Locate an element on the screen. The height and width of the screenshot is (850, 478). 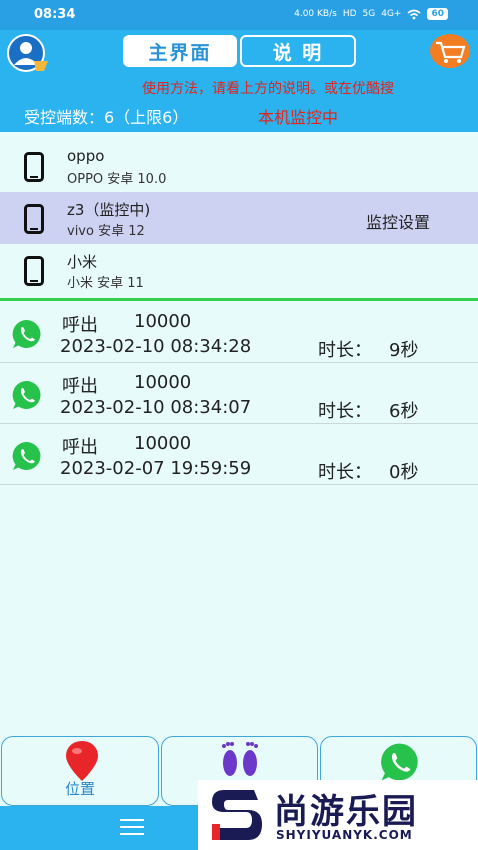
footprints-icon is located at coordinates (240, 759).